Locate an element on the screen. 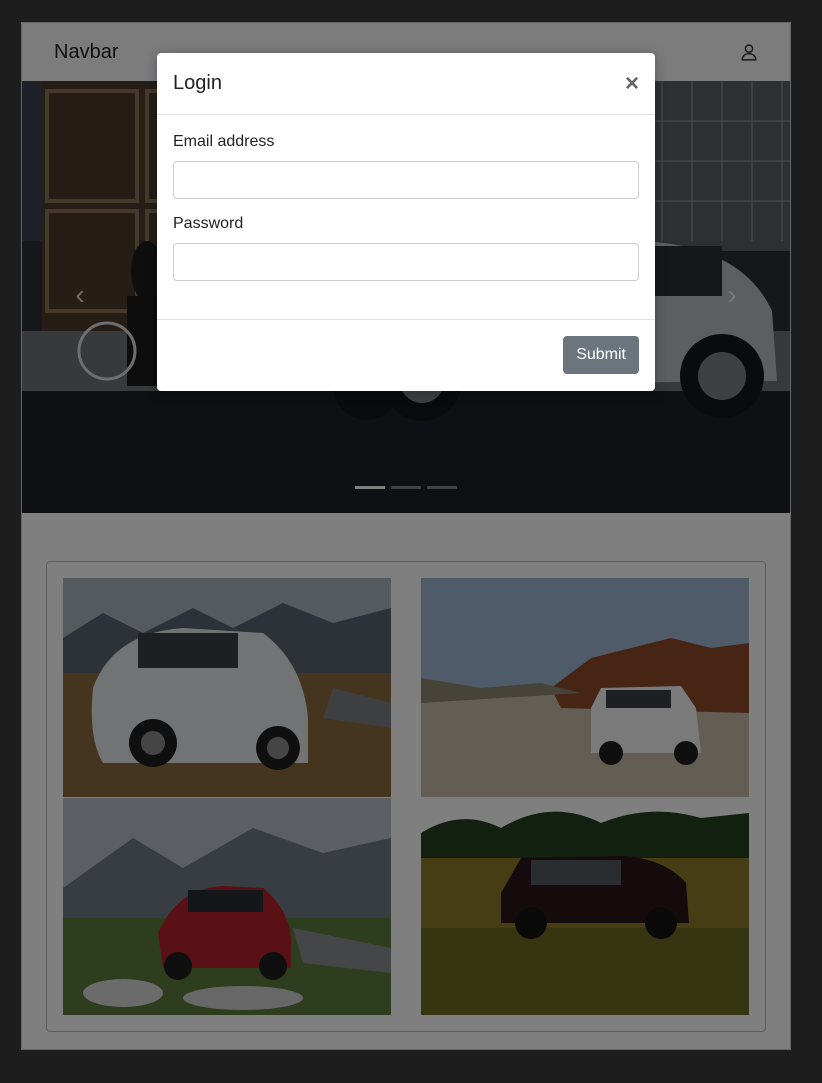 The width and height of the screenshot is (822, 1083). email-group: Email address is located at coordinates (406, 166).